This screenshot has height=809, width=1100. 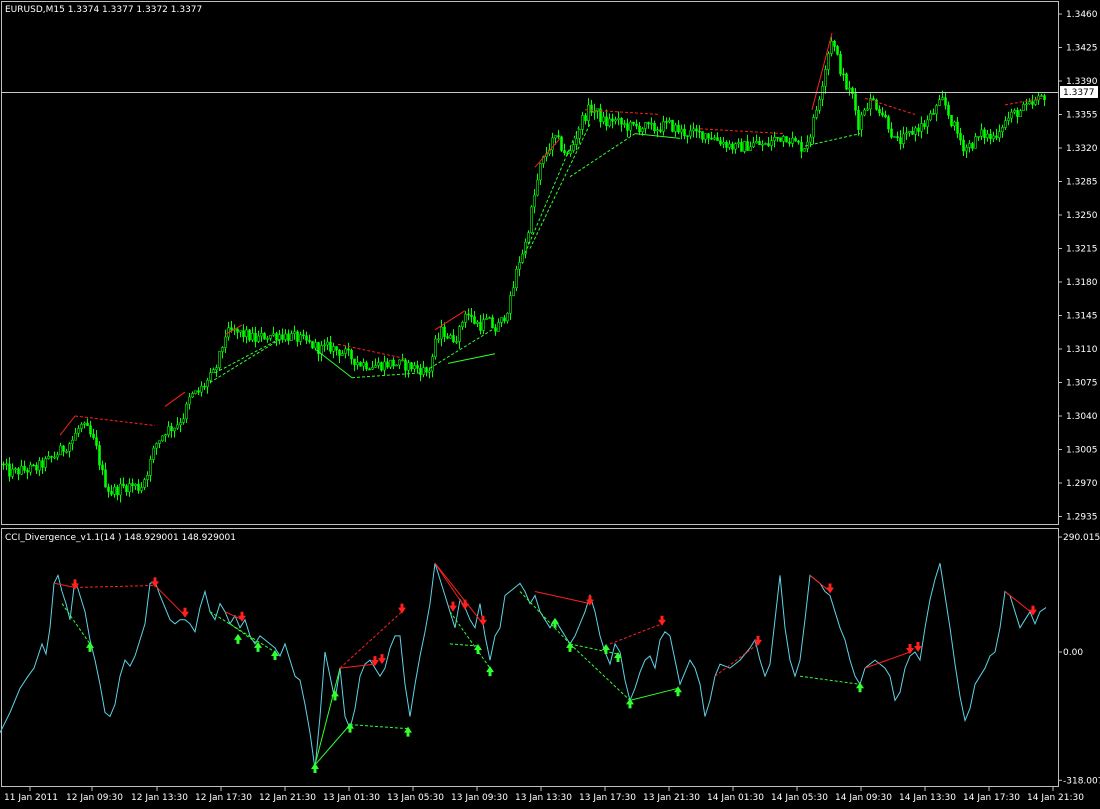 I want to click on price-tick-label: 1.3180, so click(x=1082, y=283).